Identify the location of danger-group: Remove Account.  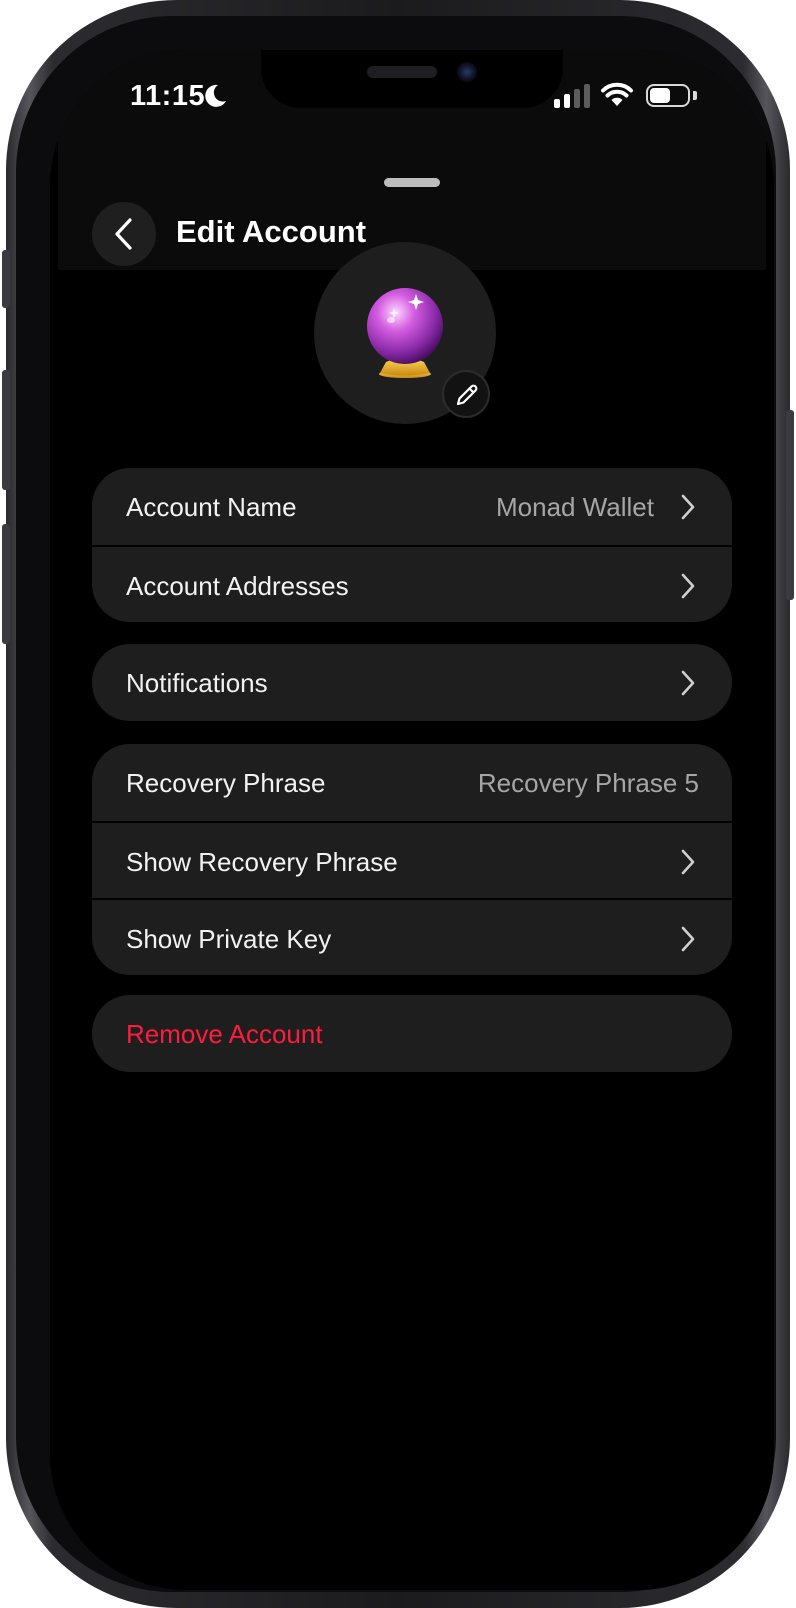
(412, 1033).